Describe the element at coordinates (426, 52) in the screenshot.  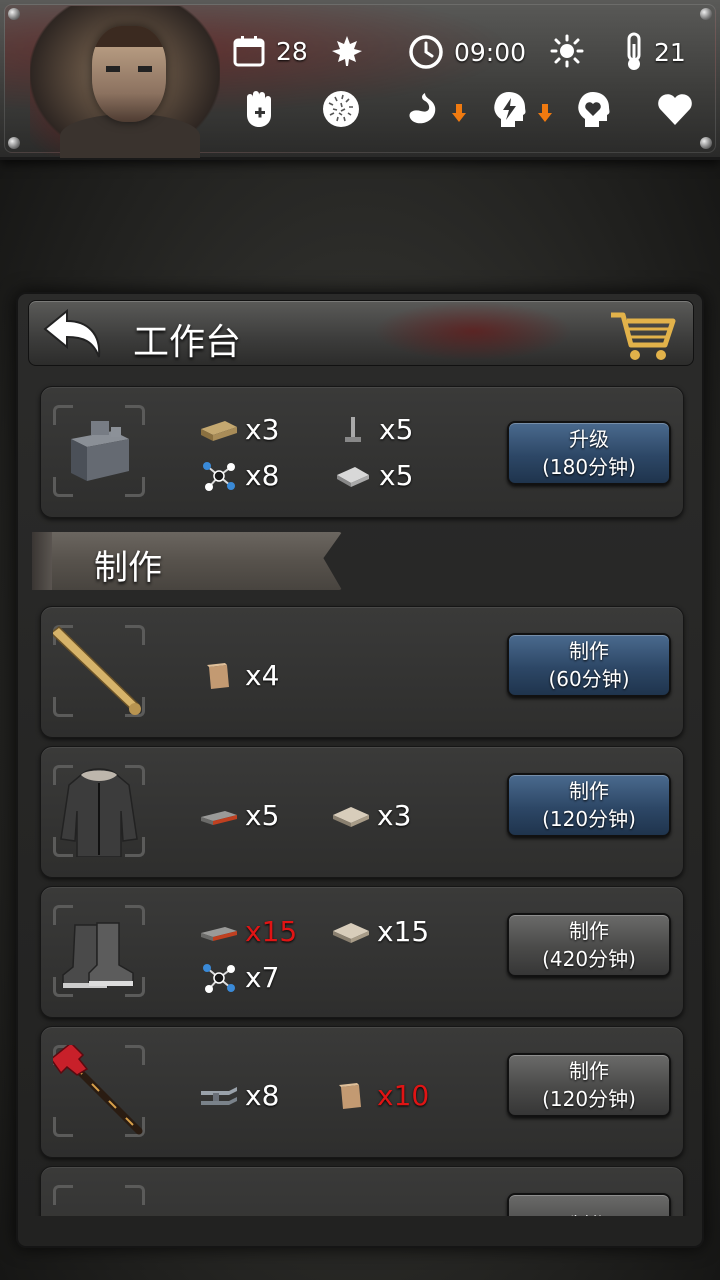
I see `clock-icon` at that location.